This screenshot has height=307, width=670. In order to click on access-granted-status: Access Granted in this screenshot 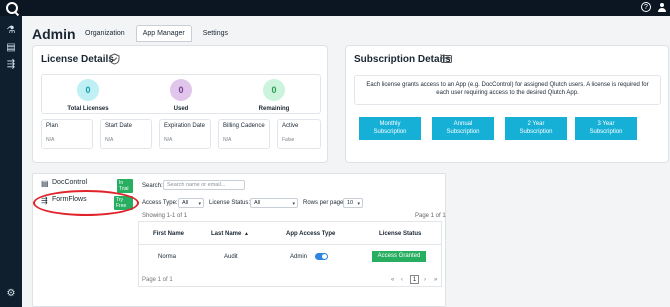, I will do `click(399, 256)`.